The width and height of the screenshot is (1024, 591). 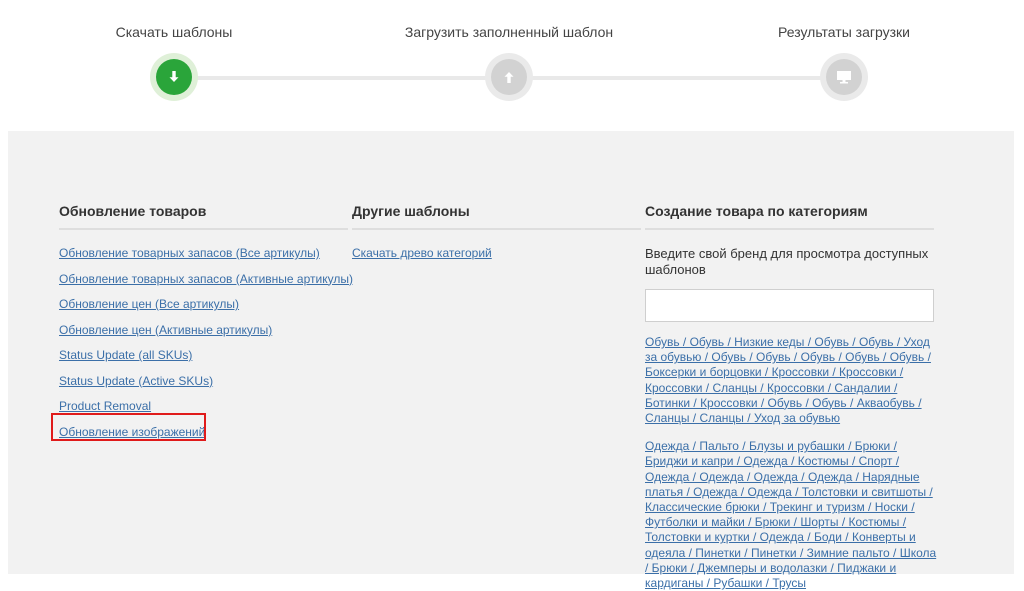 What do you see at coordinates (203, 304) in the screenshot?
I see `link-prices-all-skus: Обновление цен (Все артикулы)` at bounding box center [203, 304].